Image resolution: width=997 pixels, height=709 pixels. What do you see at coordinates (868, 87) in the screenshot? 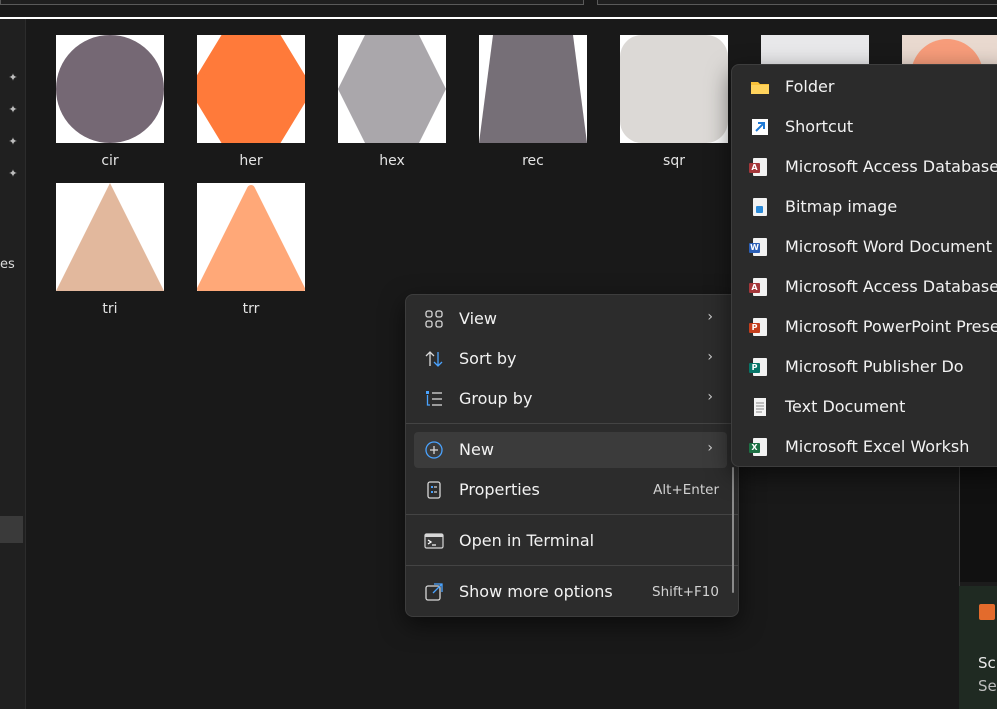
I see `submenu-item-folder: Folder` at bounding box center [868, 87].